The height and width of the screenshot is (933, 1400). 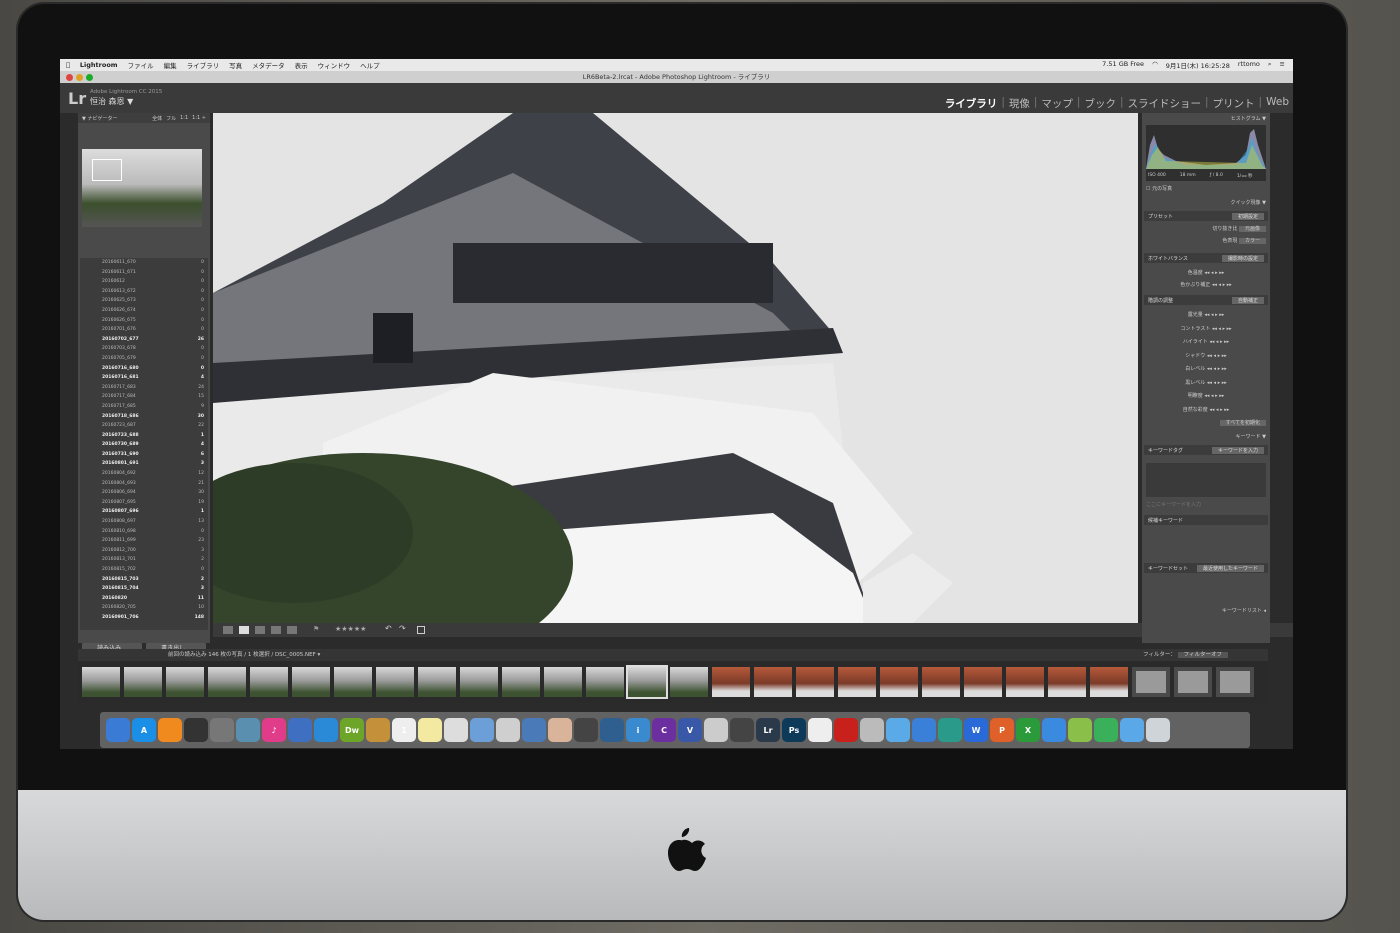 I want to click on module-book: ブック, so click(x=1100, y=103).